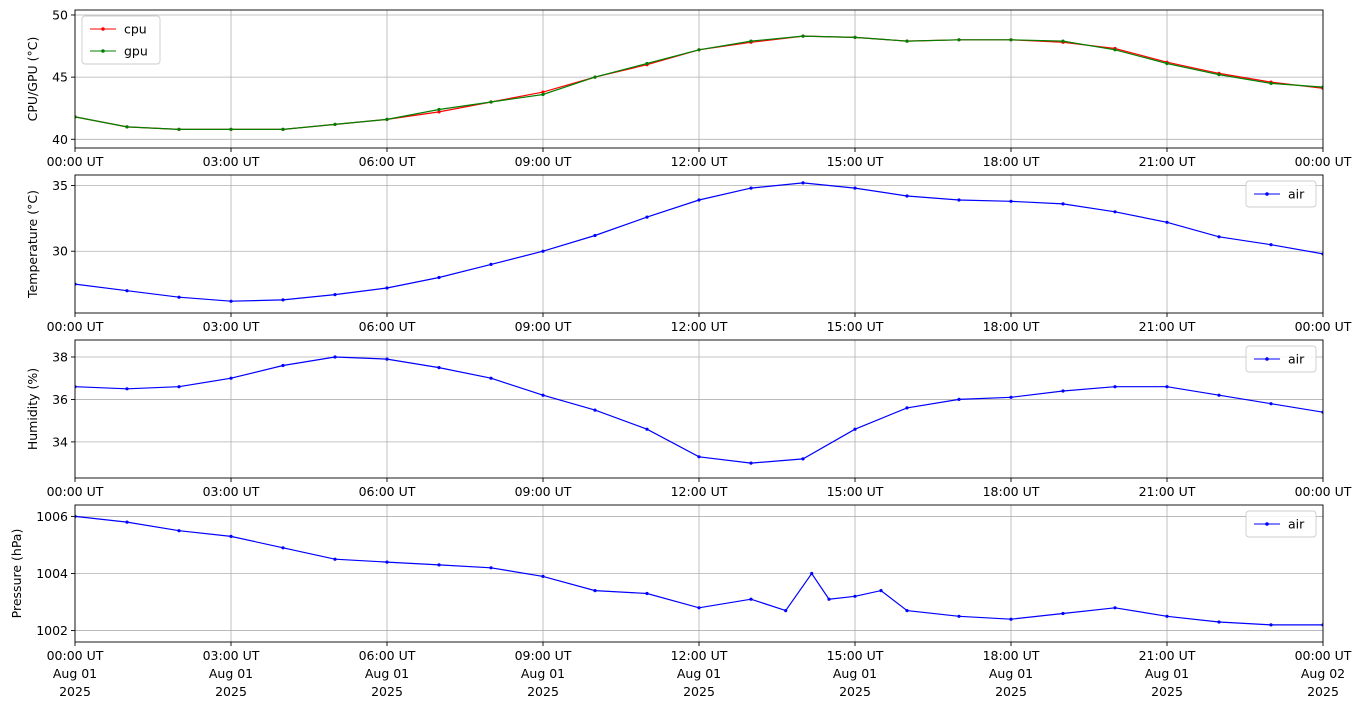  I want to click on y-axis-label: CPU/GPU (°C), so click(32, 79).